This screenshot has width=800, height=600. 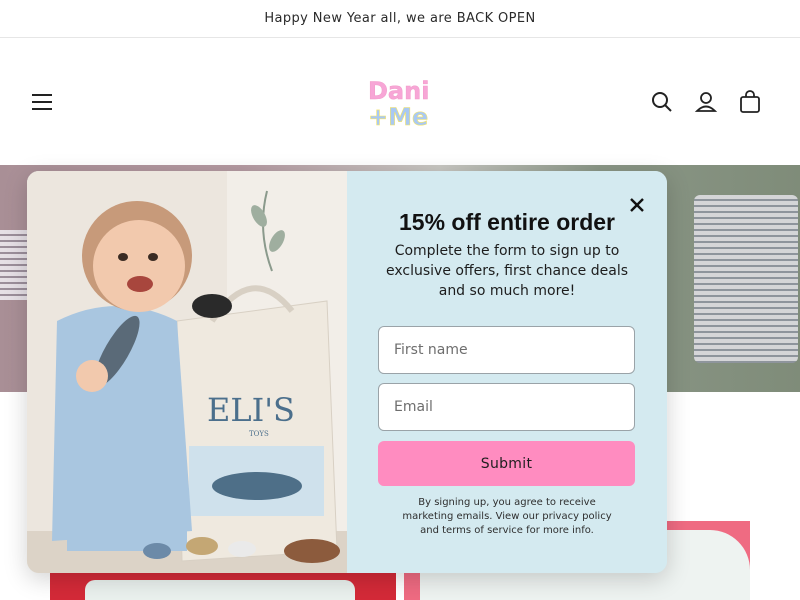 I want to click on striped-pants-image, so click(x=746, y=279).